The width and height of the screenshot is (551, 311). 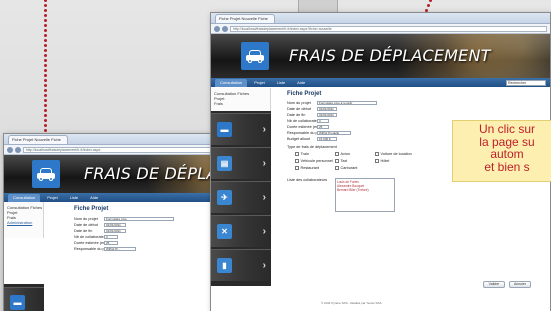 I want to click on field-label: Nb de collaborateurs prévus, so click(x=302, y=121).